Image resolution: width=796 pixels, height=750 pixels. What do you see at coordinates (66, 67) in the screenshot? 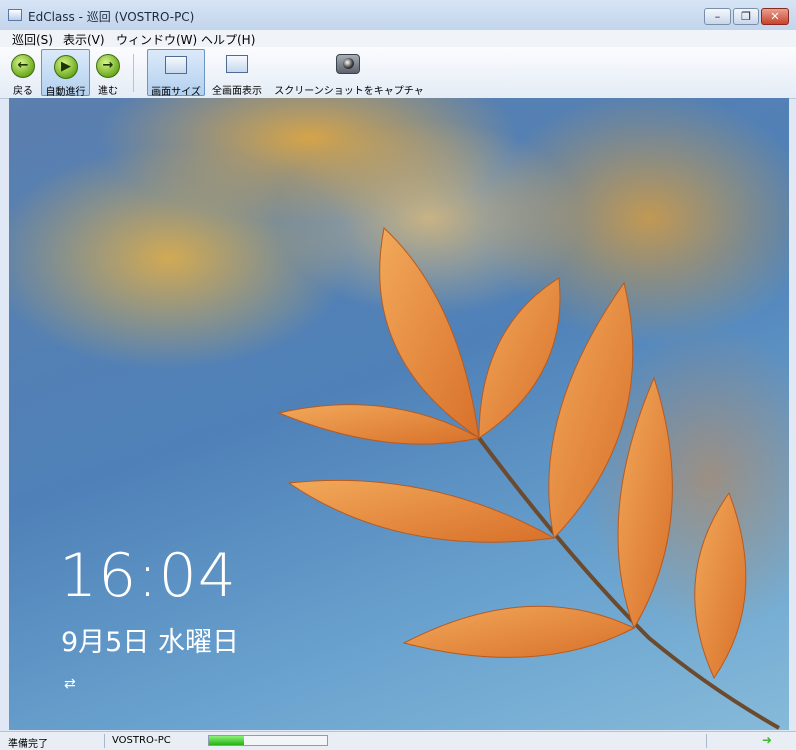
I see `play-icon: ▶` at bounding box center [66, 67].